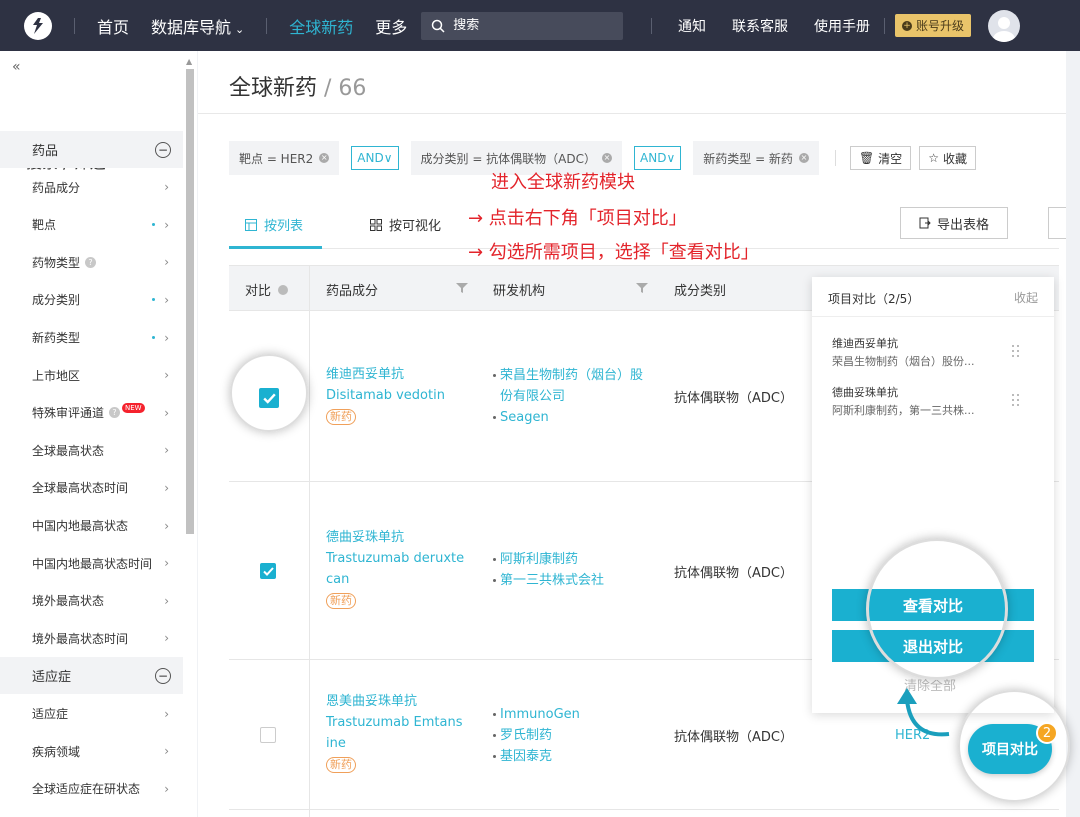 The image size is (1080, 817). What do you see at coordinates (283, 289) in the screenshot?
I see `help-icon` at bounding box center [283, 289].